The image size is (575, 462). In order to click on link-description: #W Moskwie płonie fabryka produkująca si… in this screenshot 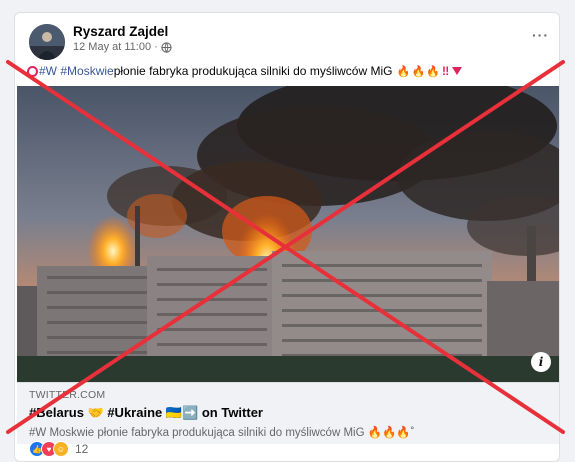, I will do `click(222, 433)`.